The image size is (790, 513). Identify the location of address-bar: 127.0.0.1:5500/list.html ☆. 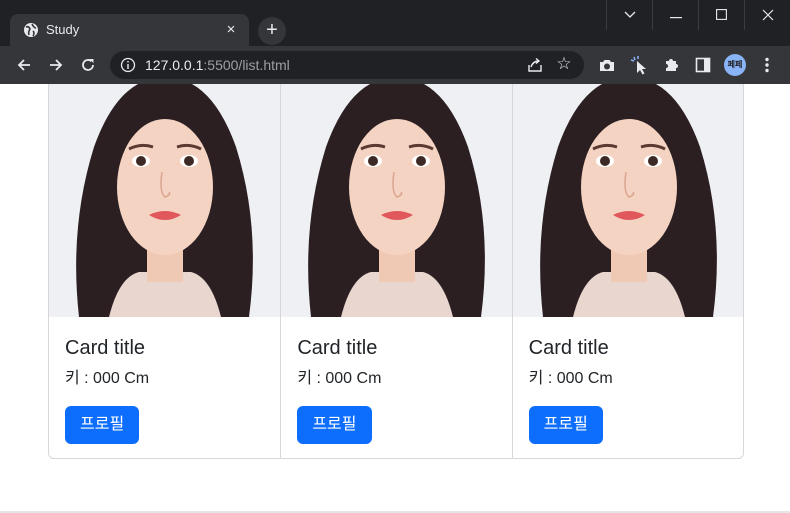
(347, 65).